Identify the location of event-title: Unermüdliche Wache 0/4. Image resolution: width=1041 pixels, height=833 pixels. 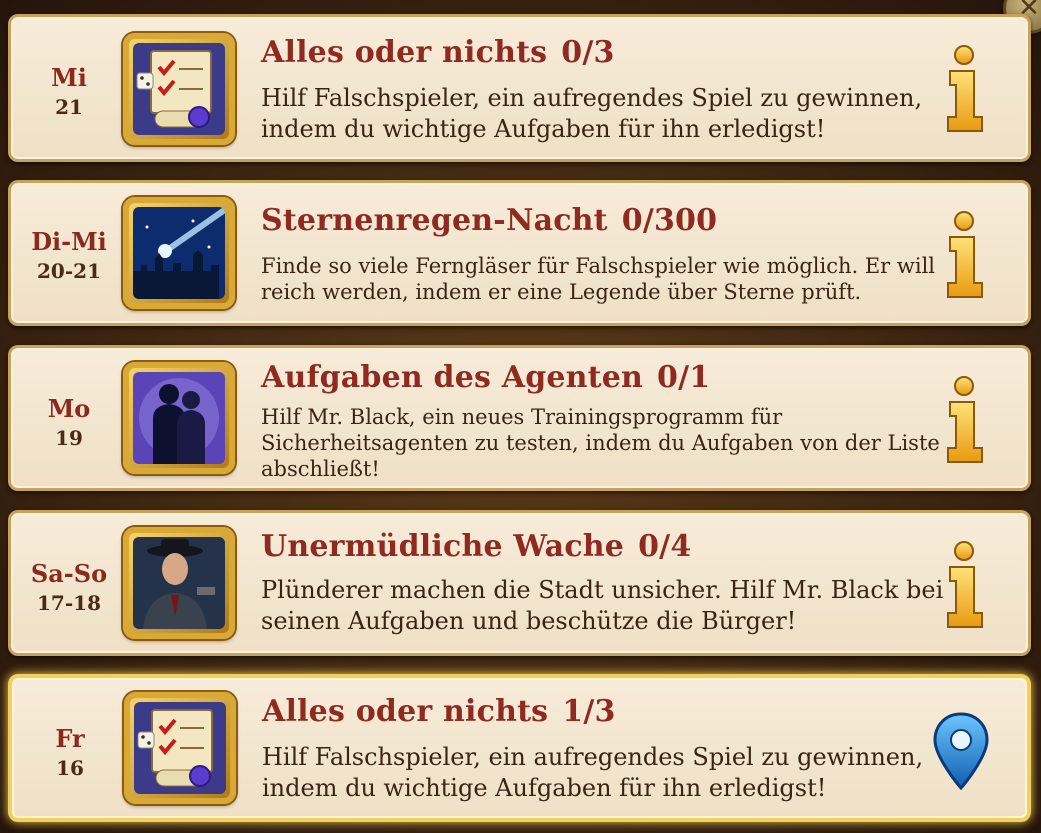
(476, 546).